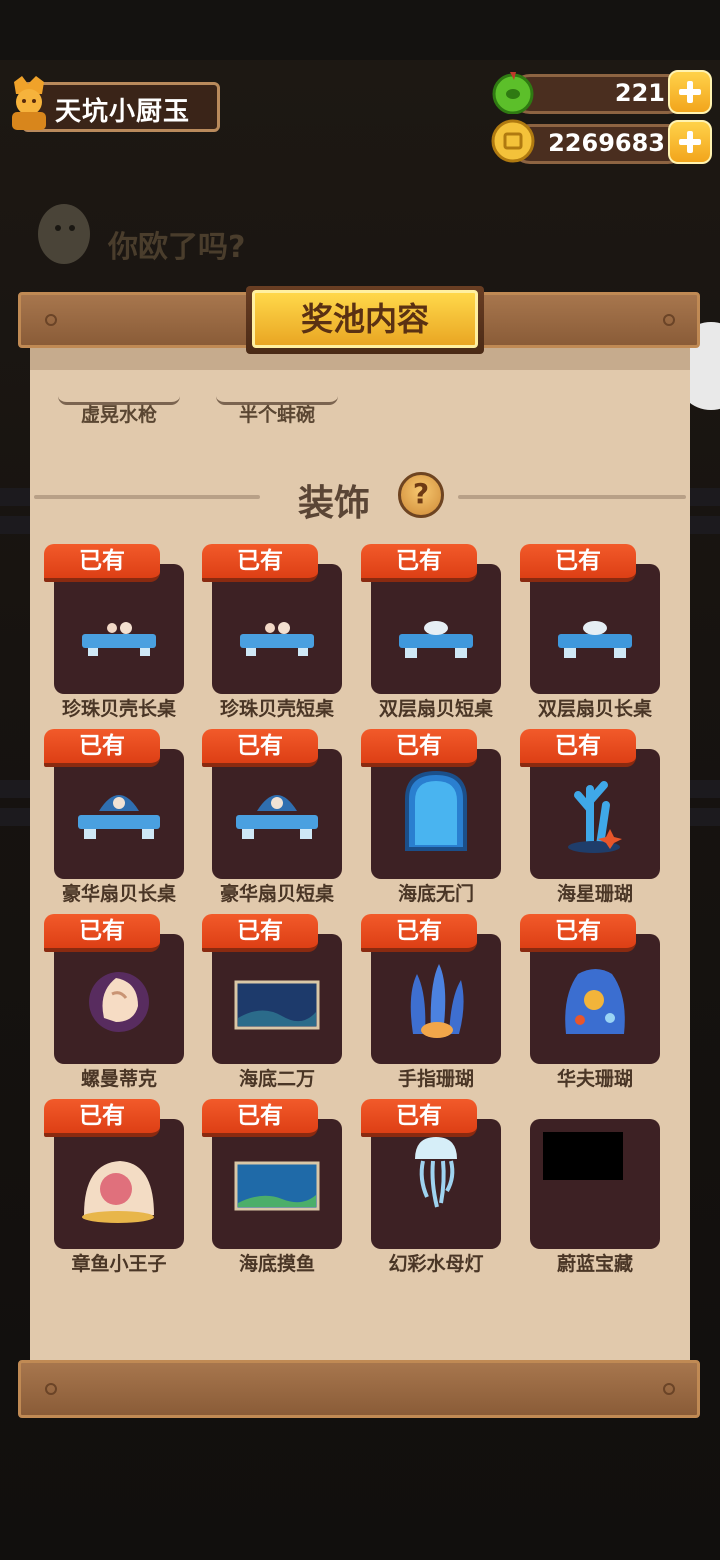 This screenshot has width=720, height=1560. What do you see at coordinates (29, 104) in the screenshot?
I see `player-avatar-icon` at bounding box center [29, 104].